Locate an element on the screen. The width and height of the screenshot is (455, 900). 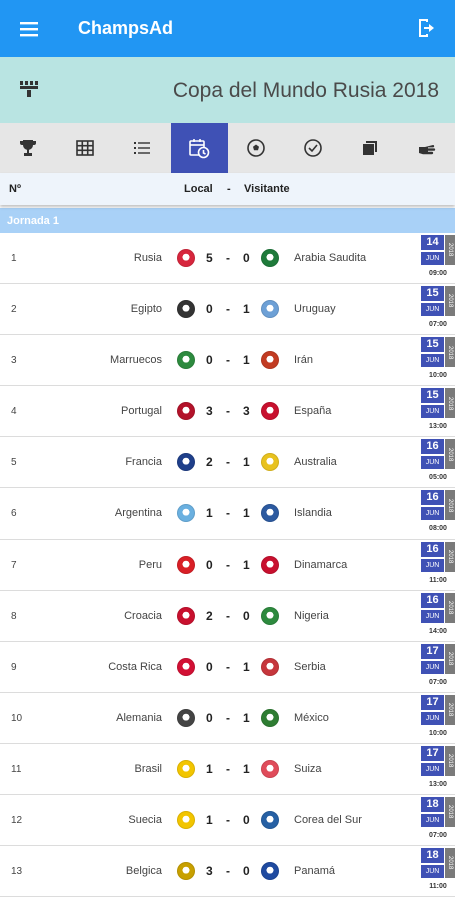
home-goals: 0 is located at coordinates (209, 717).